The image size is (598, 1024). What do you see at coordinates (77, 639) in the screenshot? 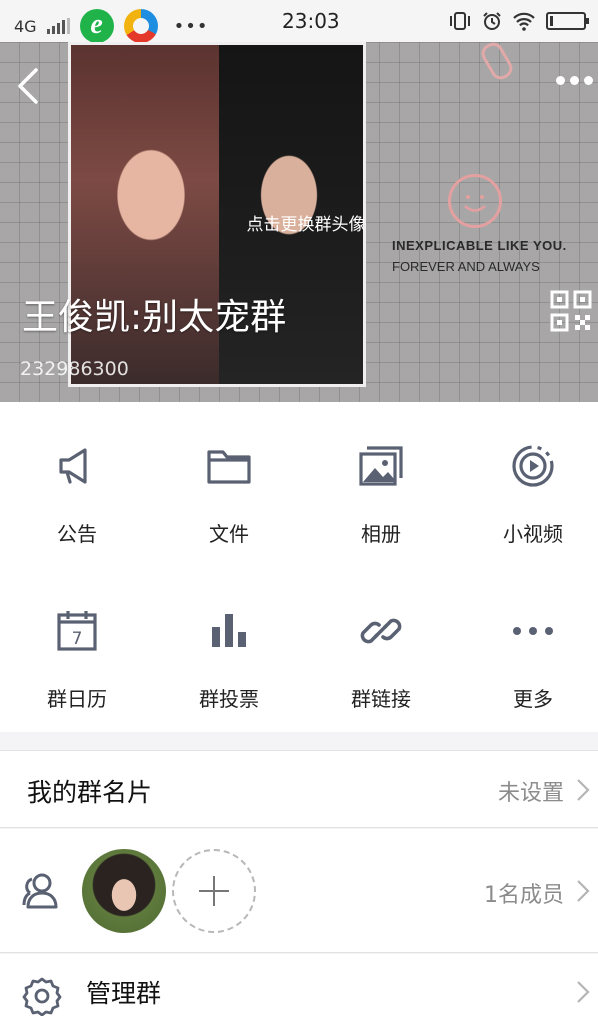
I see `calendar-day: 7` at bounding box center [77, 639].